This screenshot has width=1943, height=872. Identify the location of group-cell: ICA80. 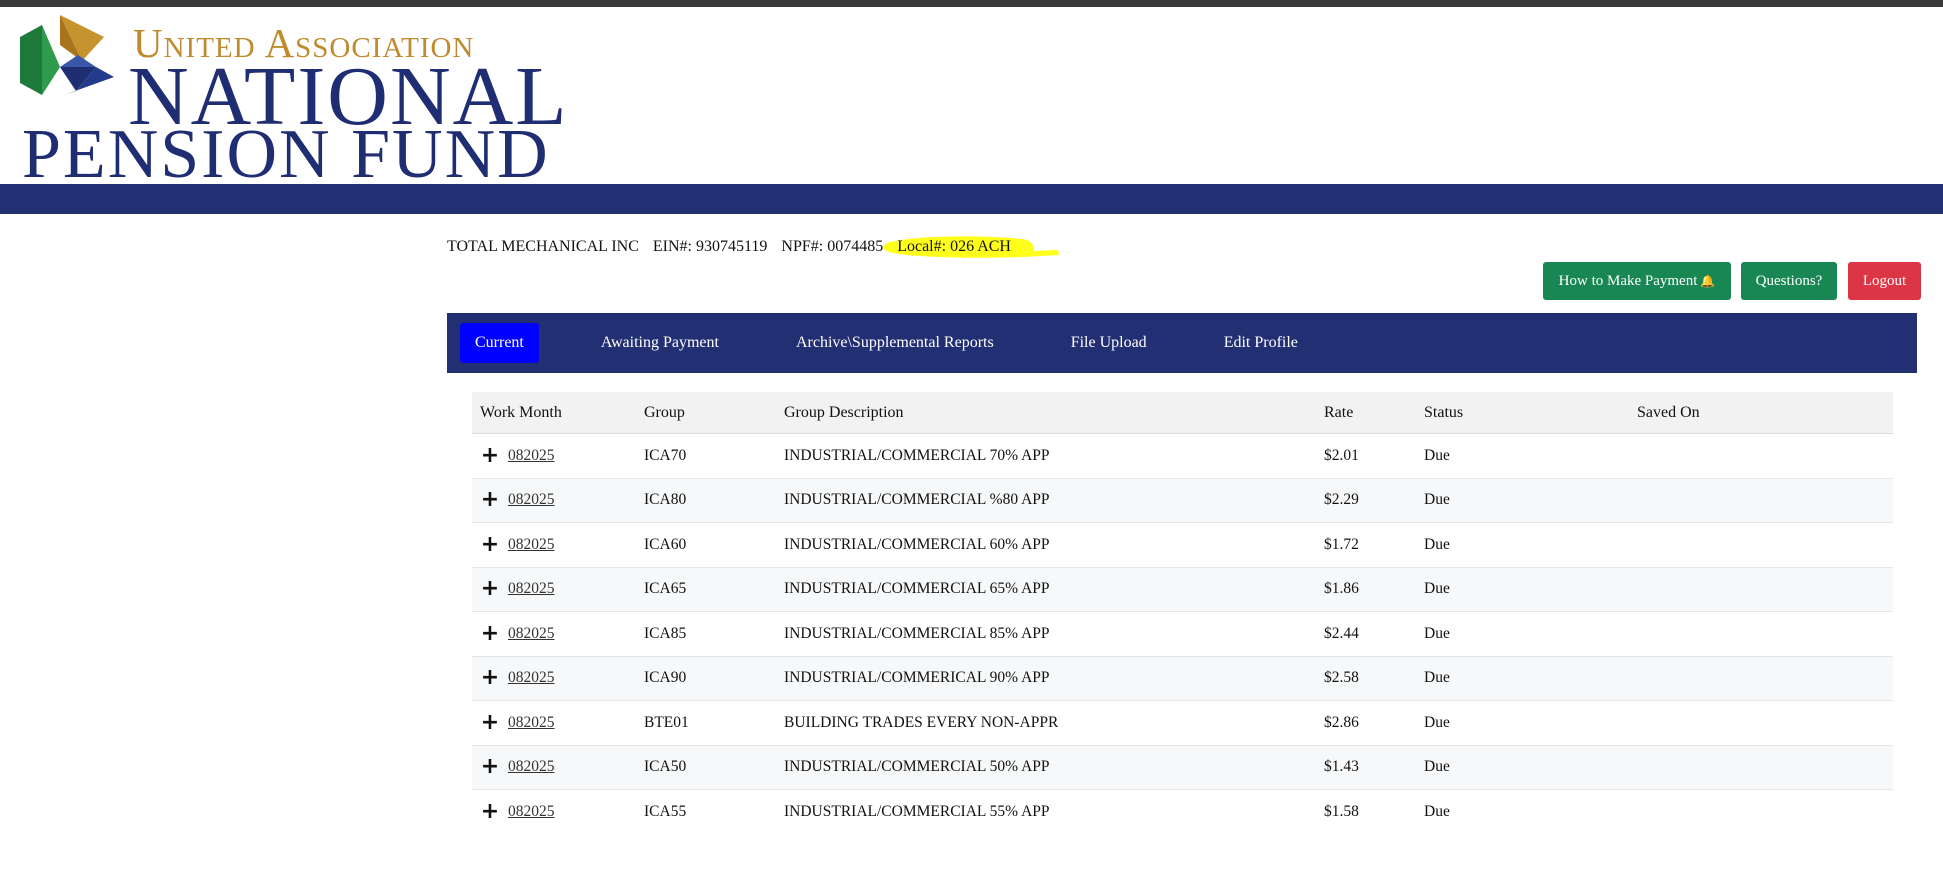
(665, 500).